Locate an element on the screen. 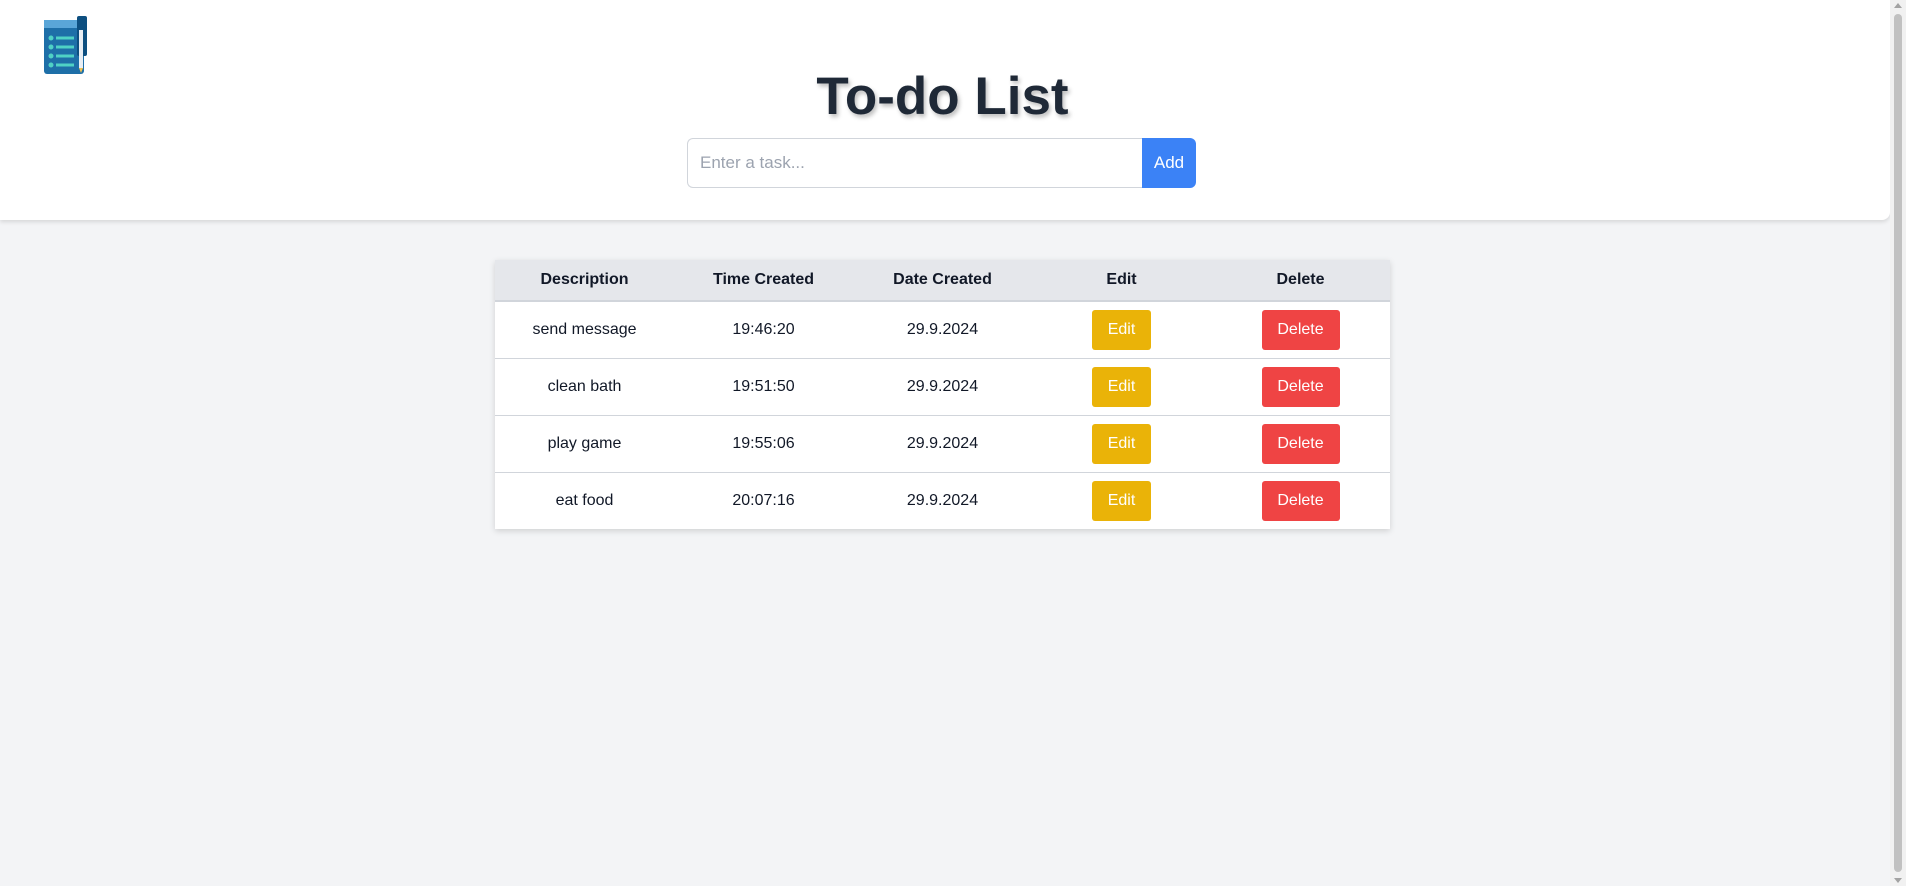 Image resolution: width=1906 pixels, height=886 pixels. scroll-down-arrow-icon is located at coordinates (1898, 880).